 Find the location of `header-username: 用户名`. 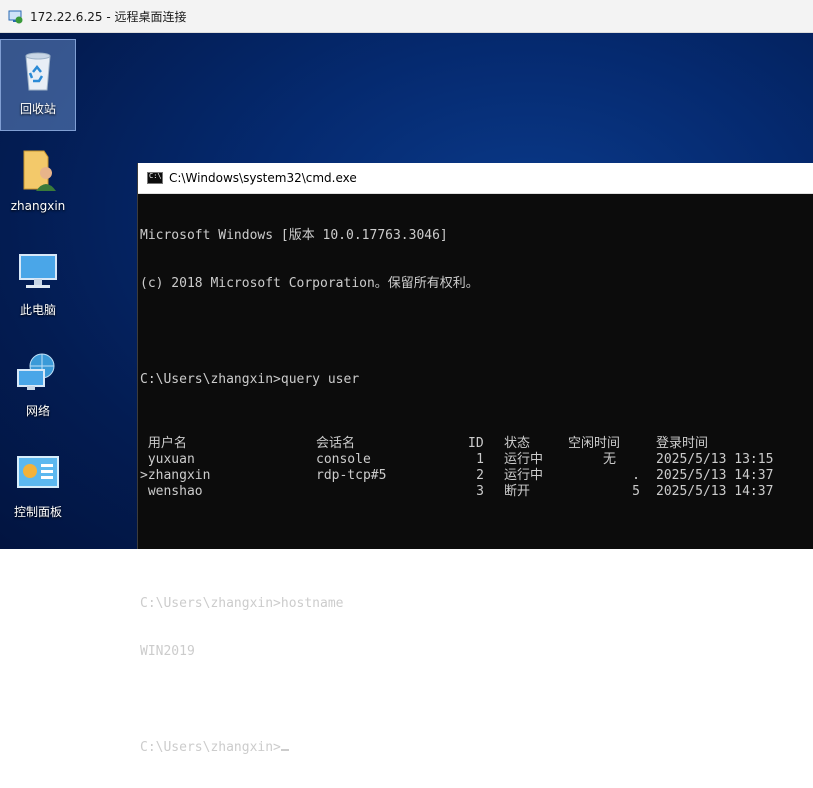

header-username: 用户名 is located at coordinates (163, 443).